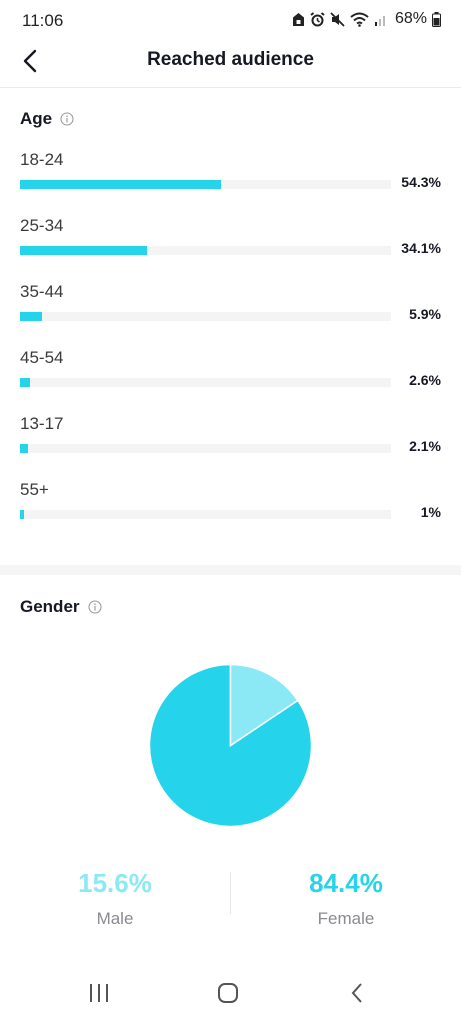 Image resolution: width=461 pixels, height=1024 pixels. I want to click on nav-back-icon, so click(357, 995).